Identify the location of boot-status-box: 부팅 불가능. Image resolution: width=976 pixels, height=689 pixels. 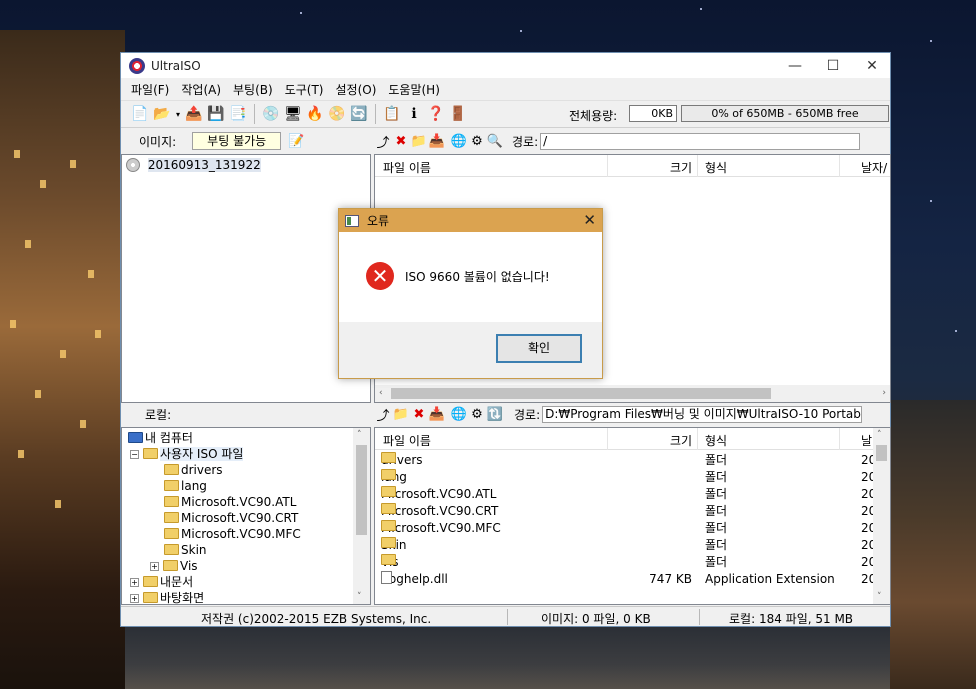
(237, 141).